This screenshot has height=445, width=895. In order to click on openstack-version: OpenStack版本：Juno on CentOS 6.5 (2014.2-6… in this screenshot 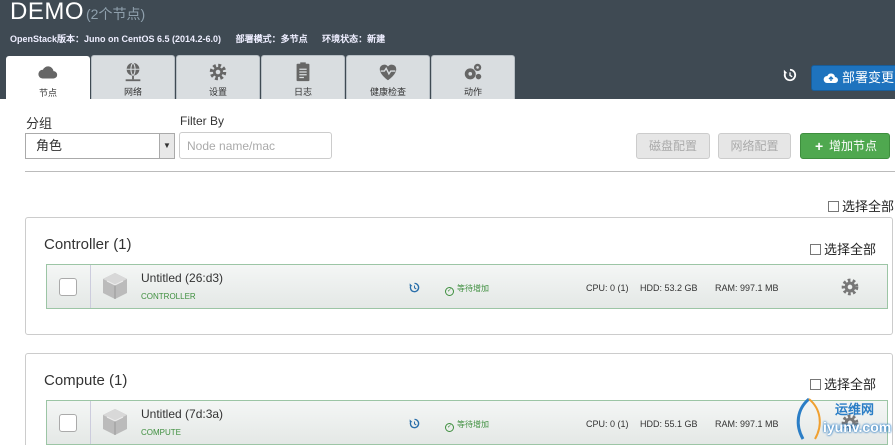, I will do `click(116, 39)`.